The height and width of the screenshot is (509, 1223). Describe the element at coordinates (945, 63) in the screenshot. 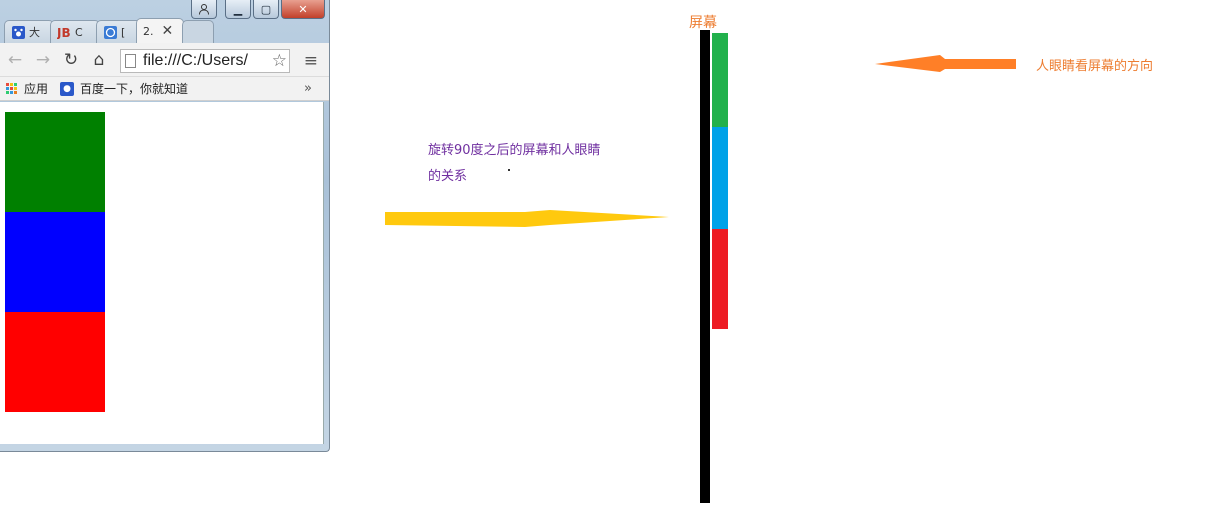

I see `orange-arrow` at that location.